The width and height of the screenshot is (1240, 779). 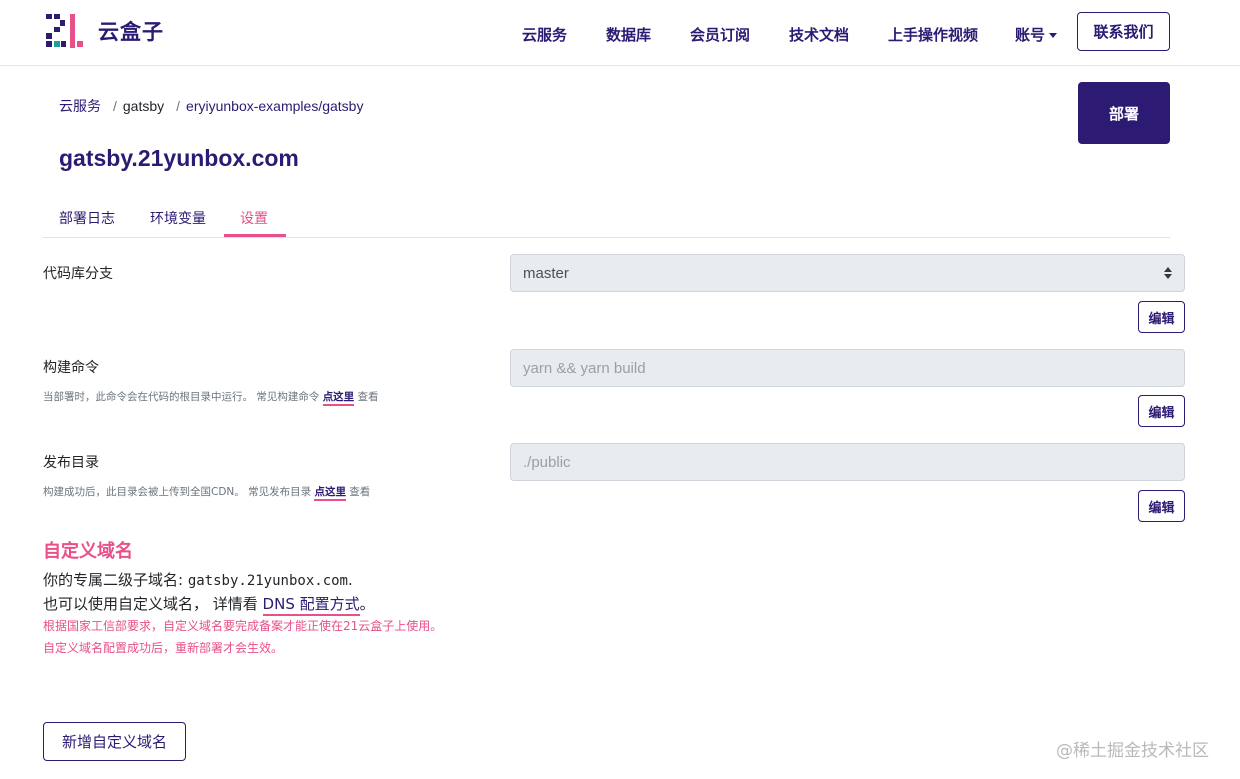 I want to click on redeploy-warning: 自定义域名配置成功后，重新部署才会生效。, so click(x=163, y=648).